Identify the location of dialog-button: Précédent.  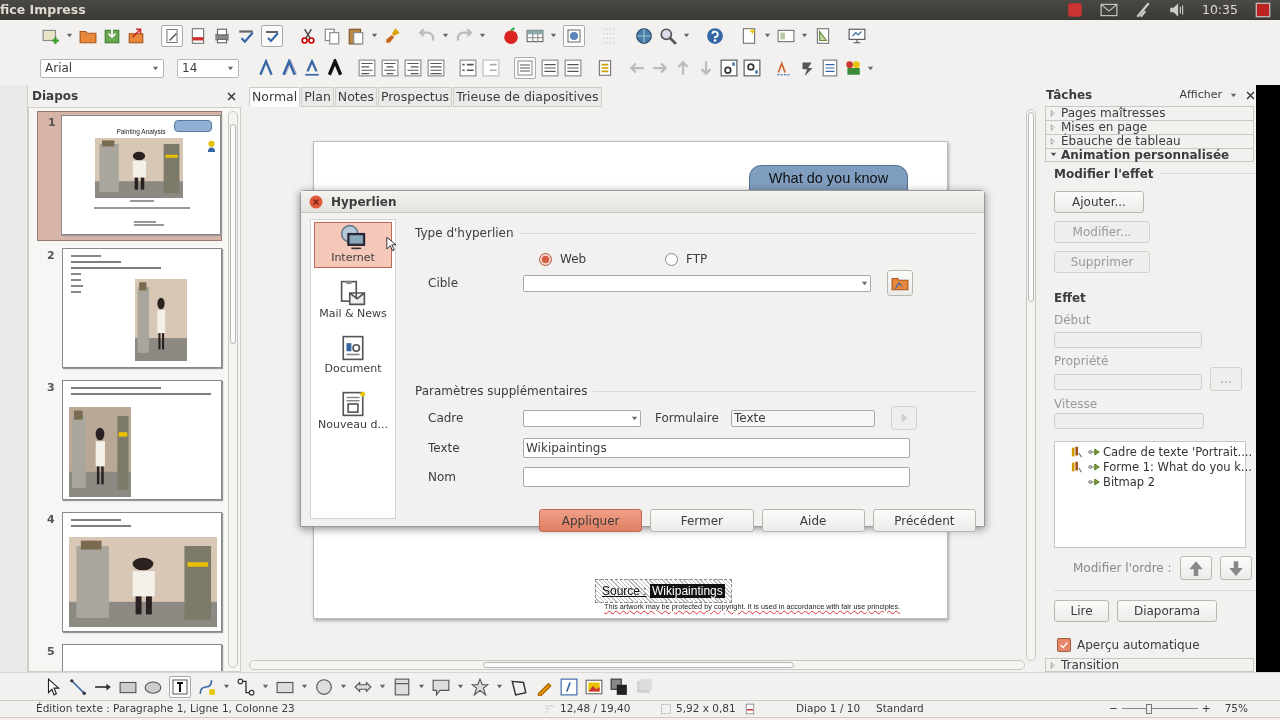
(924, 520).